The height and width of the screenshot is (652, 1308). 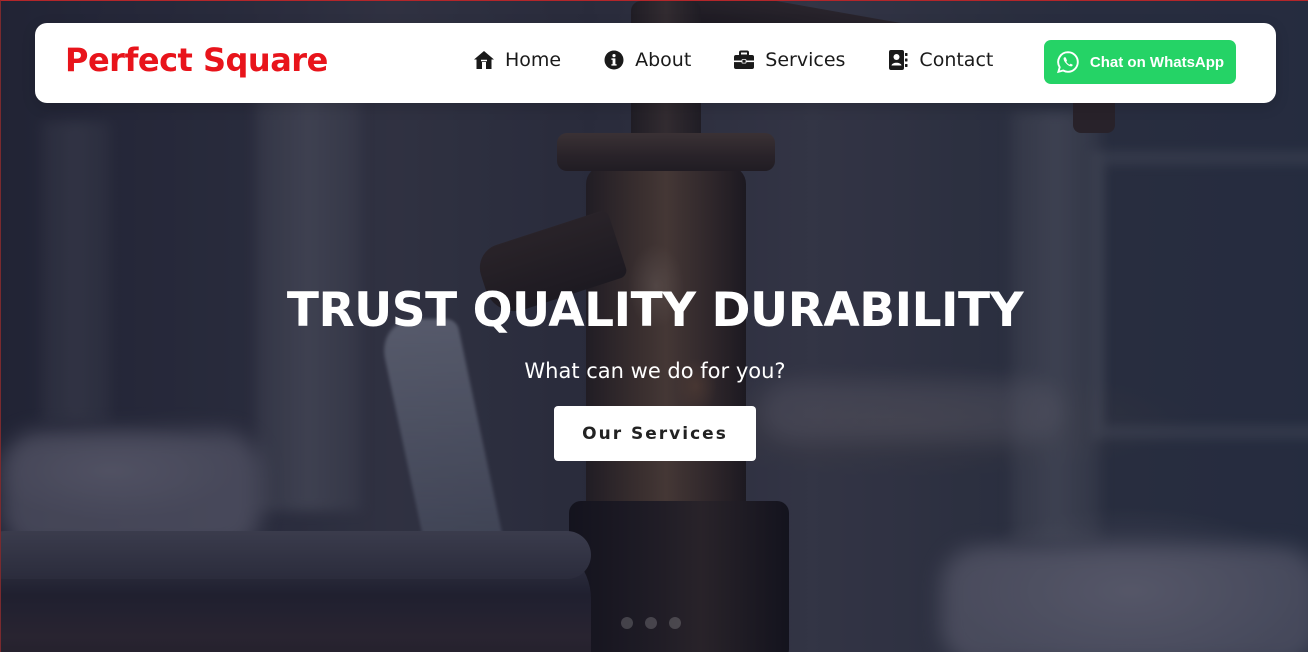 What do you see at coordinates (1068, 62) in the screenshot?
I see `whatsapp-icon` at bounding box center [1068, 62].